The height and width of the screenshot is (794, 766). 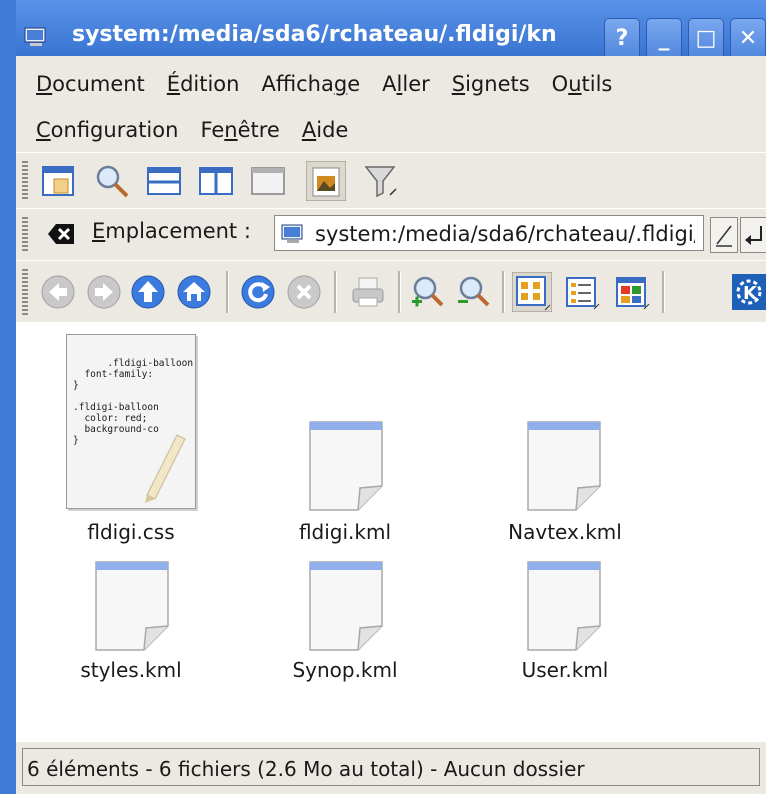 I want to click on minimize-button: _, so click(x=664, y=39).